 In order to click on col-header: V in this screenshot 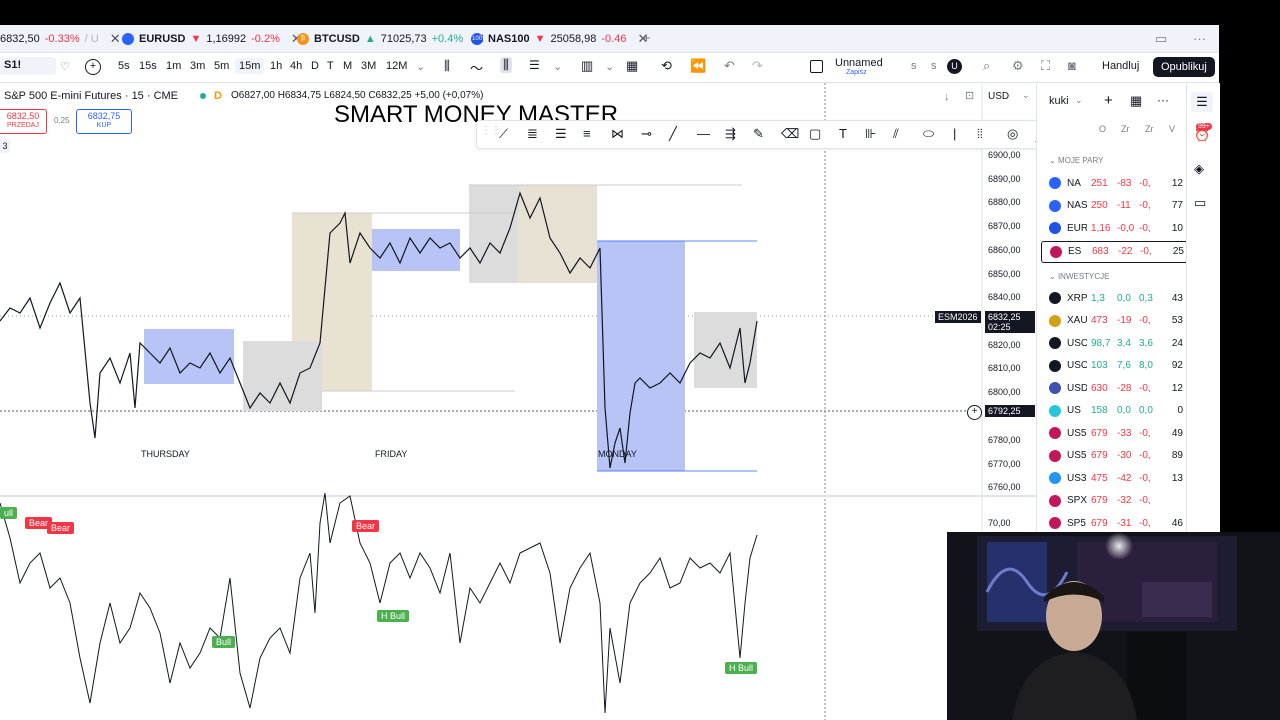, I will do `click(1172, 129)`.